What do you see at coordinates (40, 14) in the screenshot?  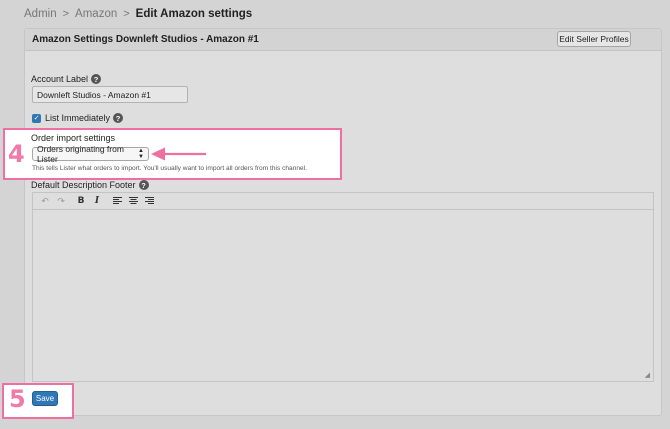 I see `breadcrumb-admin: Admin` at bounding box center [40, 14].